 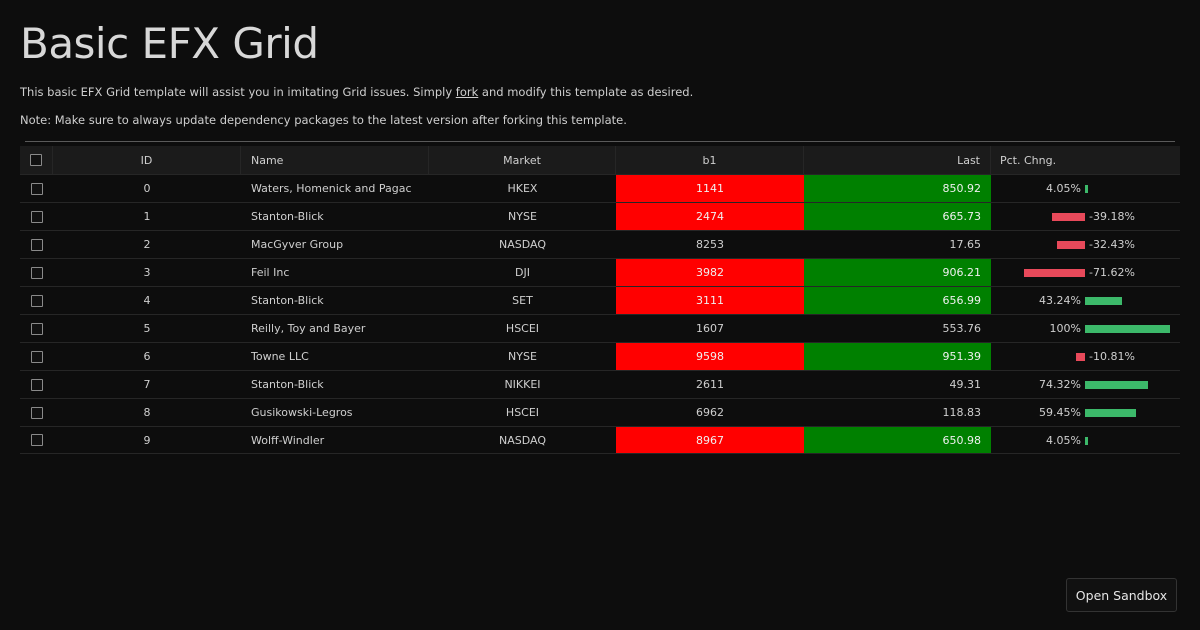 What do you see at coordinates (1085, 216) in the screenshot?
I see `cell-pct-change: -39.18%` at bounding box center [1085, 216].